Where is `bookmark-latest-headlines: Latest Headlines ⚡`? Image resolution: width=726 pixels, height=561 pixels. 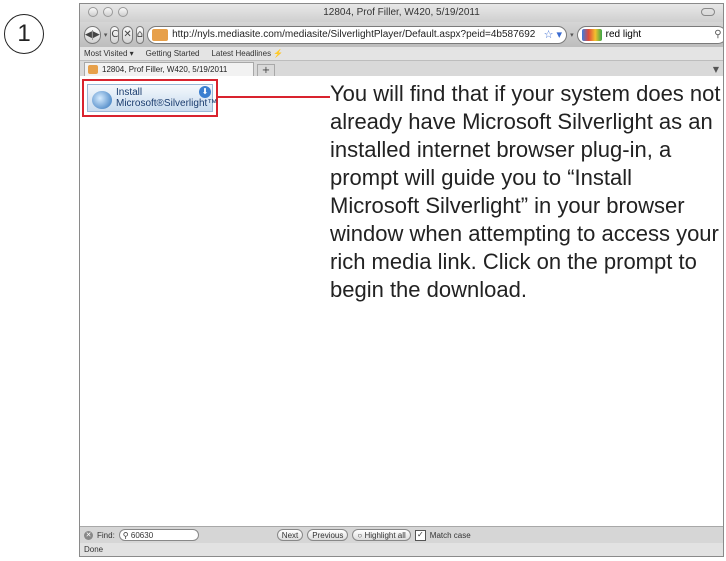
bookmark-latest-headlines: Latest Headlines ⚡ is located at coordinates (247, 53).